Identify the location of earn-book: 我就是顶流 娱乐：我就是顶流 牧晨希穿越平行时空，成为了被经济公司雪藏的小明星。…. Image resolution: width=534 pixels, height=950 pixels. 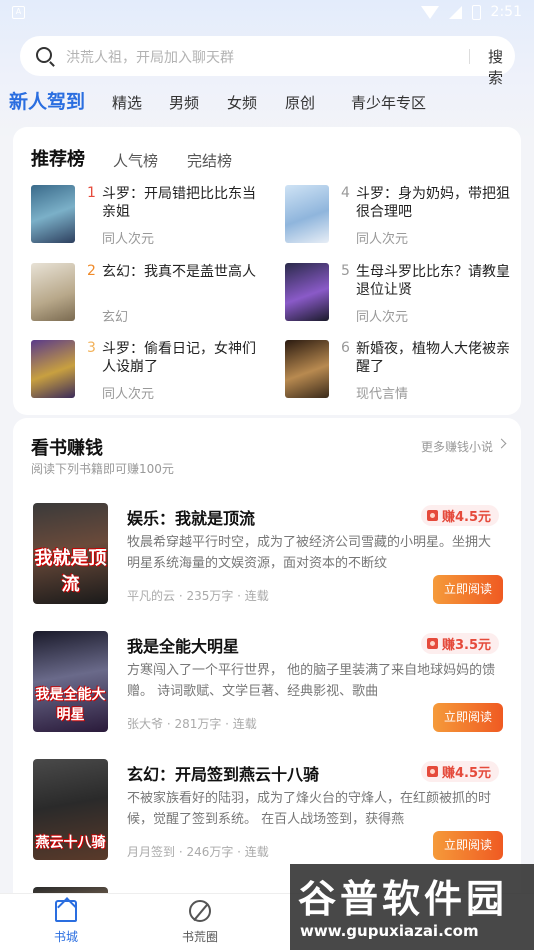
(268, 557).